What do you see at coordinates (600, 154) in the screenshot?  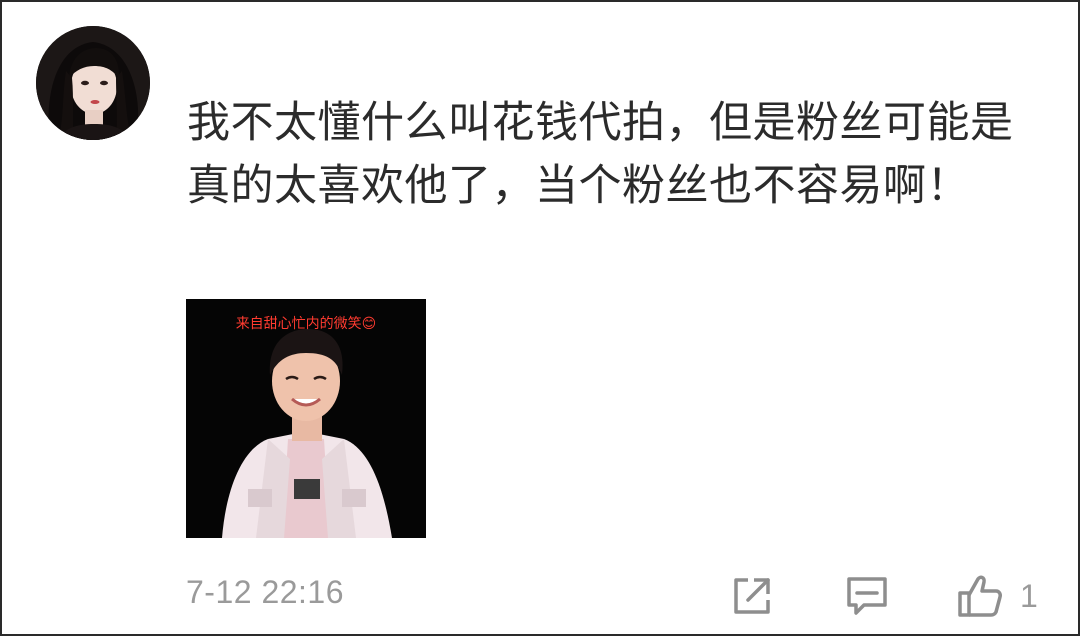 I see `comment-text: 我不太懂什么叫花钱代拍，但是粉丝可能是真的太喜欢他了，当个粉丝也不容易啊！` at bounding box center [600, 154].